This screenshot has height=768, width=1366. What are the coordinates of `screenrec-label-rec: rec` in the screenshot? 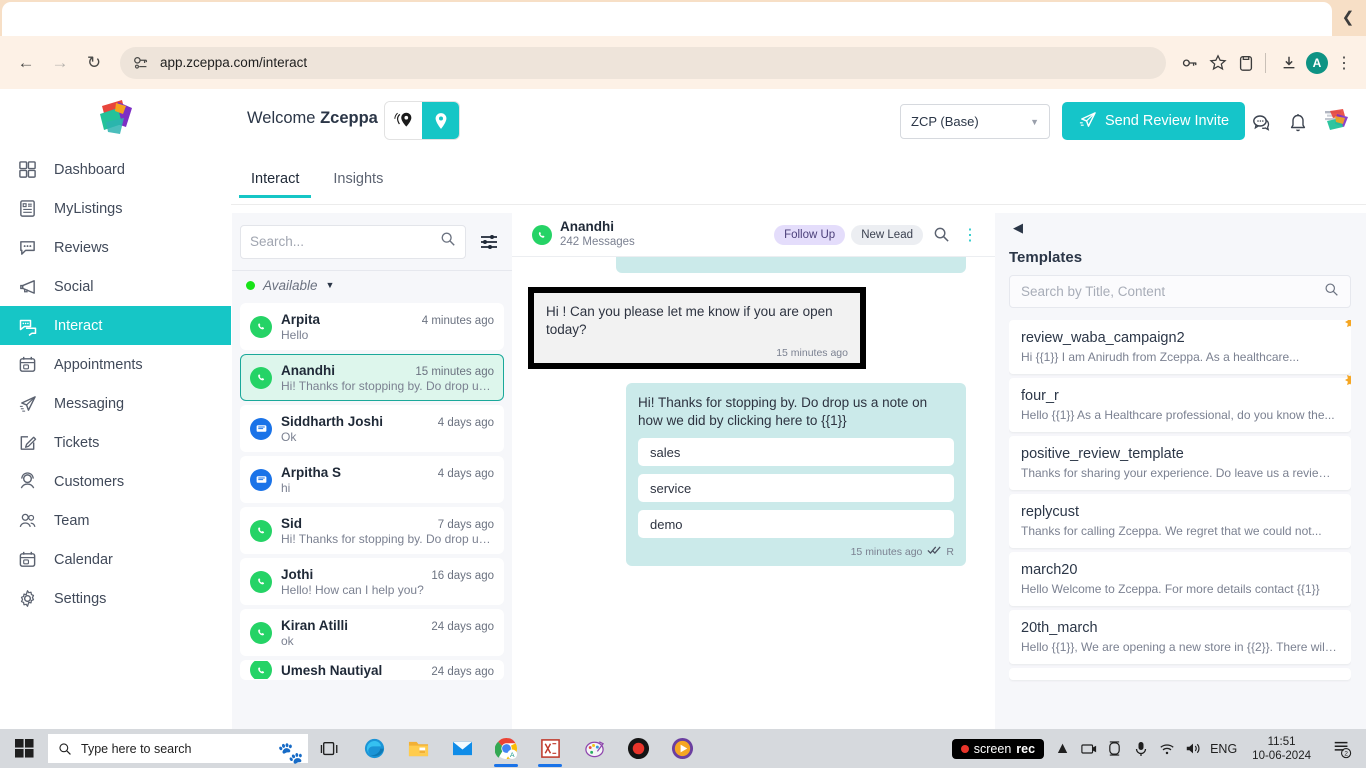 It's located at (1026, 748).